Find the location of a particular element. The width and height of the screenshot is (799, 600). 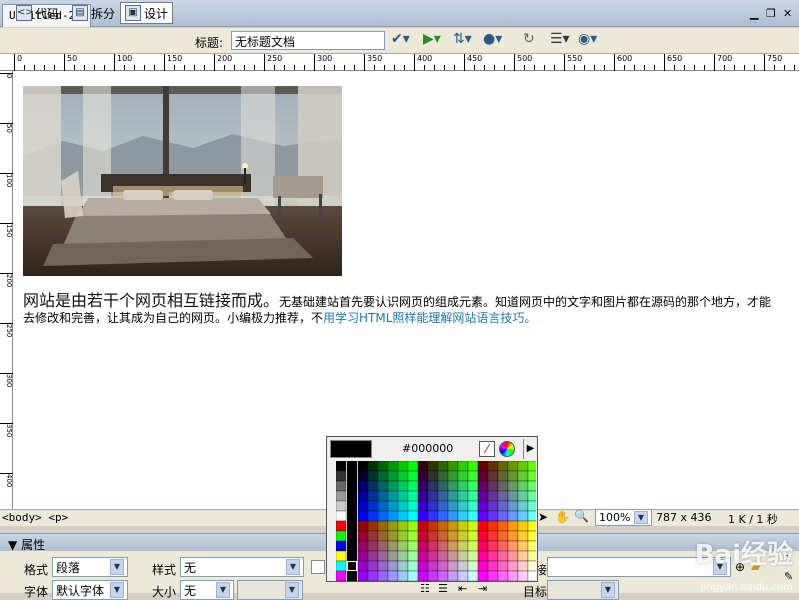

system-color-picker-icon is located at coordinates (507, 449).